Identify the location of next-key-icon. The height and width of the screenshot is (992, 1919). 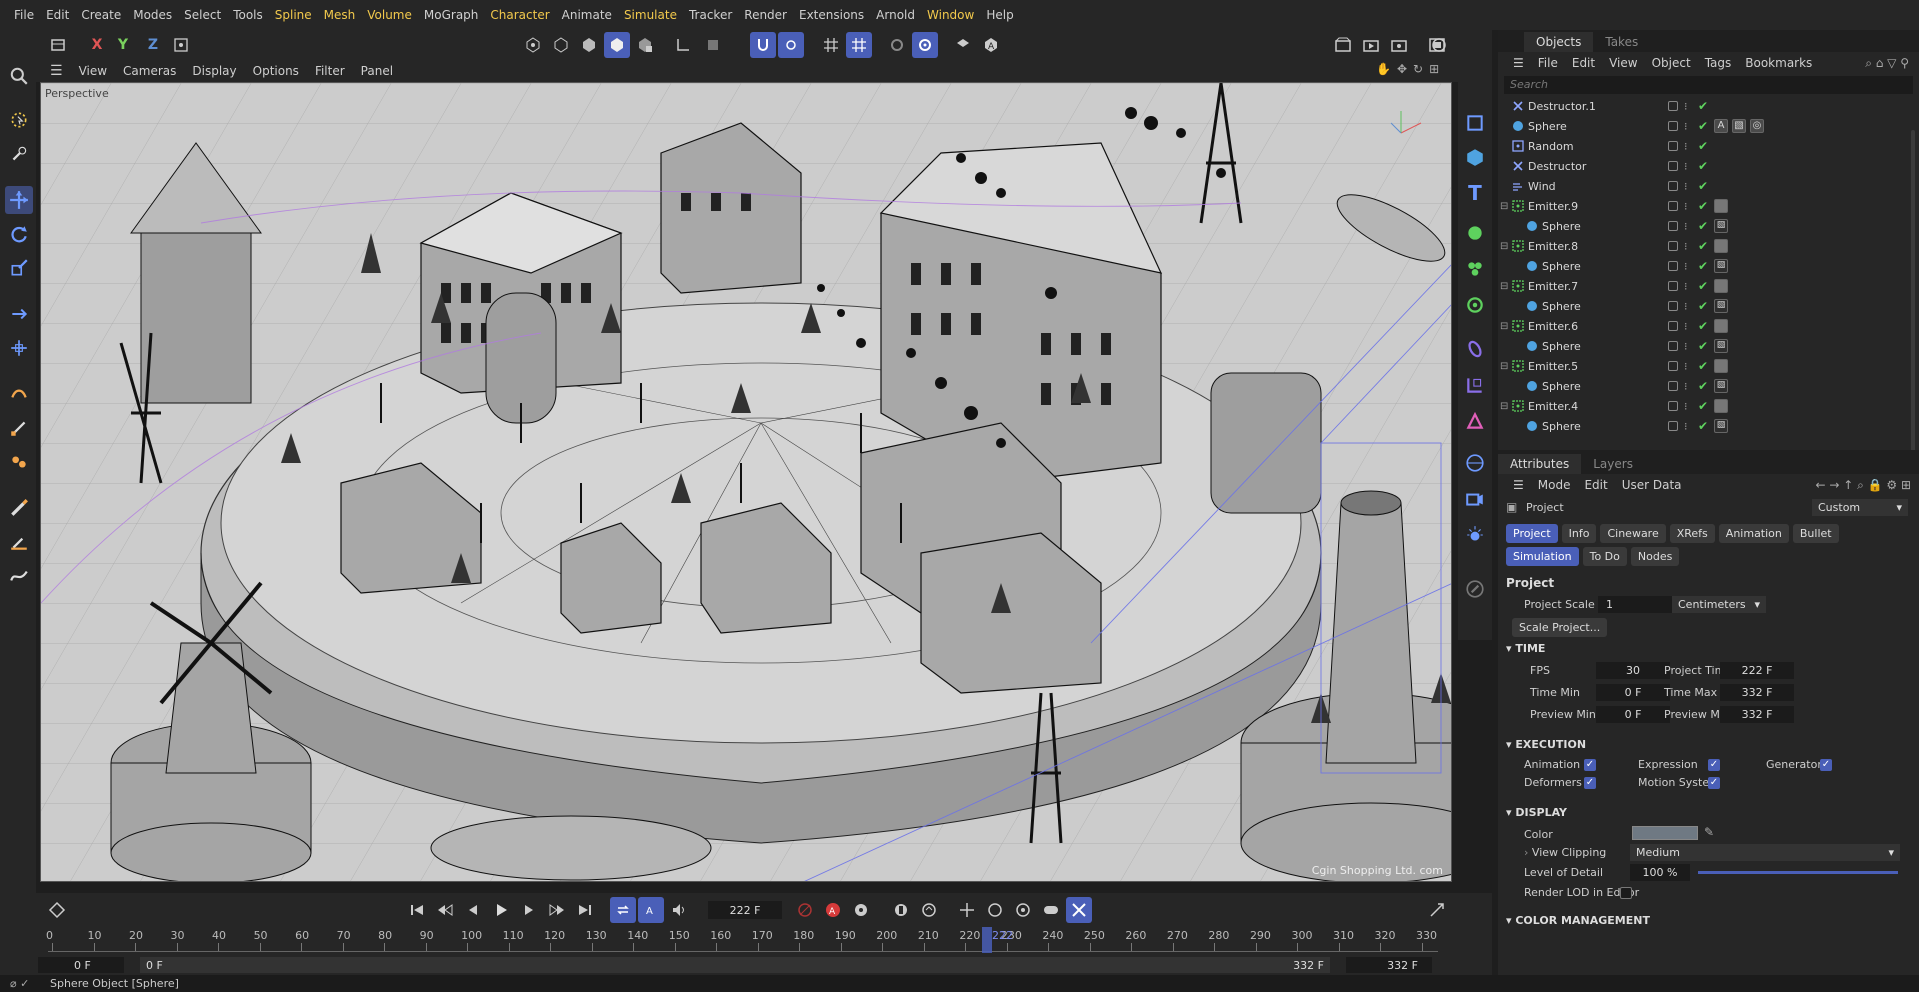
(557, 910).